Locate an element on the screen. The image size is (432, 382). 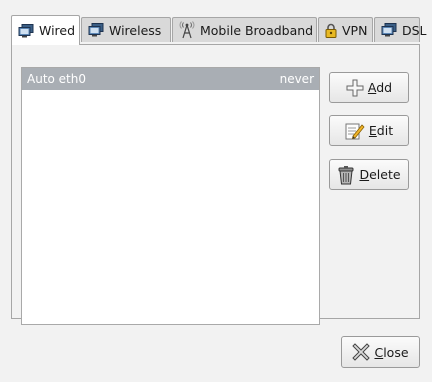
tab-vpn: VPN is located at coordinates (345, 29).